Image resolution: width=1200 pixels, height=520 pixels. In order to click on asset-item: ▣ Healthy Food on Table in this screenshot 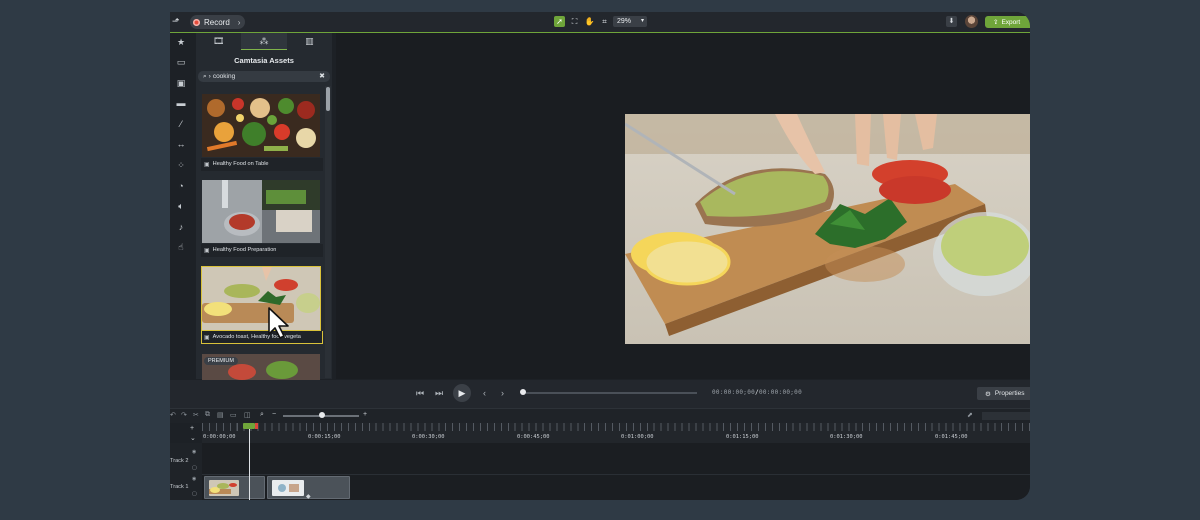, I will do `click(262, 132)`.